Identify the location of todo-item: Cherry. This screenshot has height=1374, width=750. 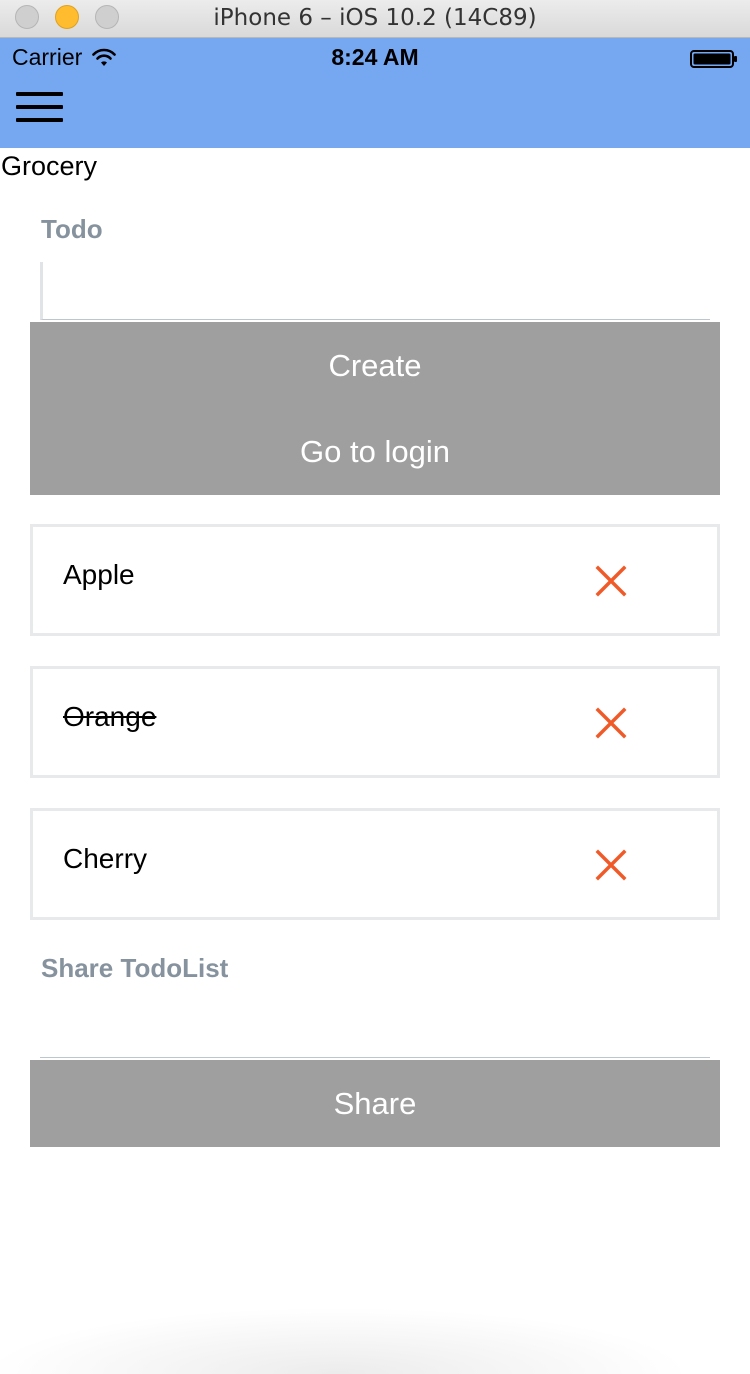
(375, 864).